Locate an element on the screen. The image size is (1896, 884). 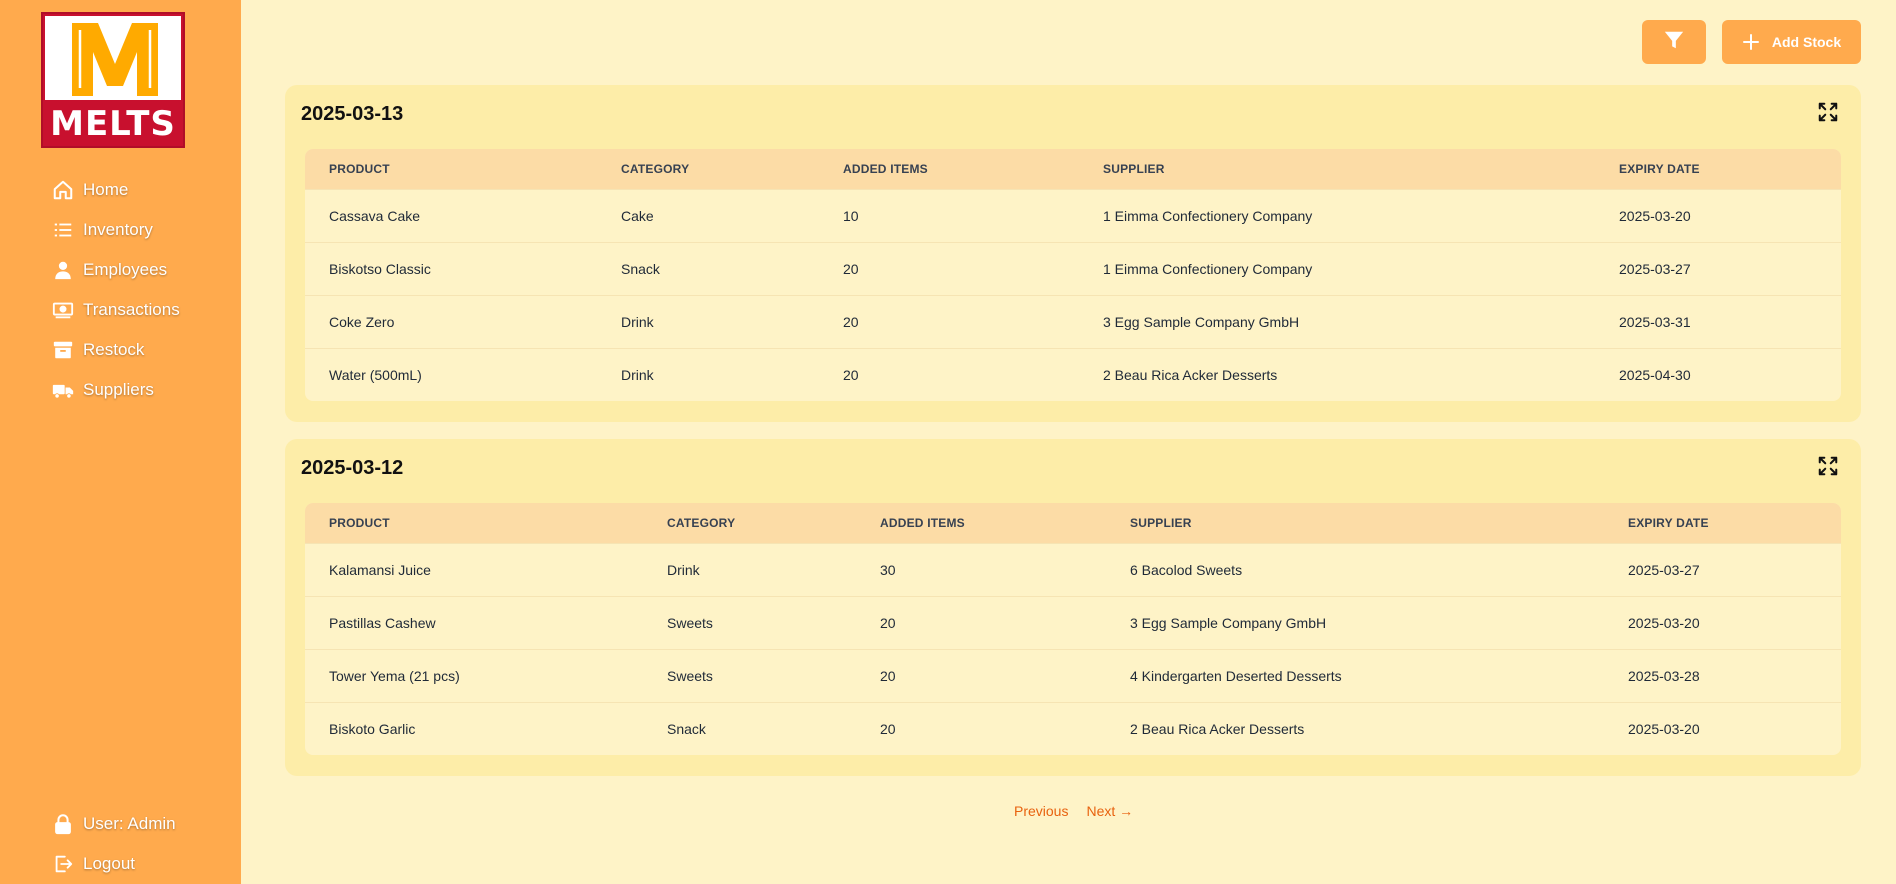
sidebar-item-restock: Restock is located at coordinates (116, 350).